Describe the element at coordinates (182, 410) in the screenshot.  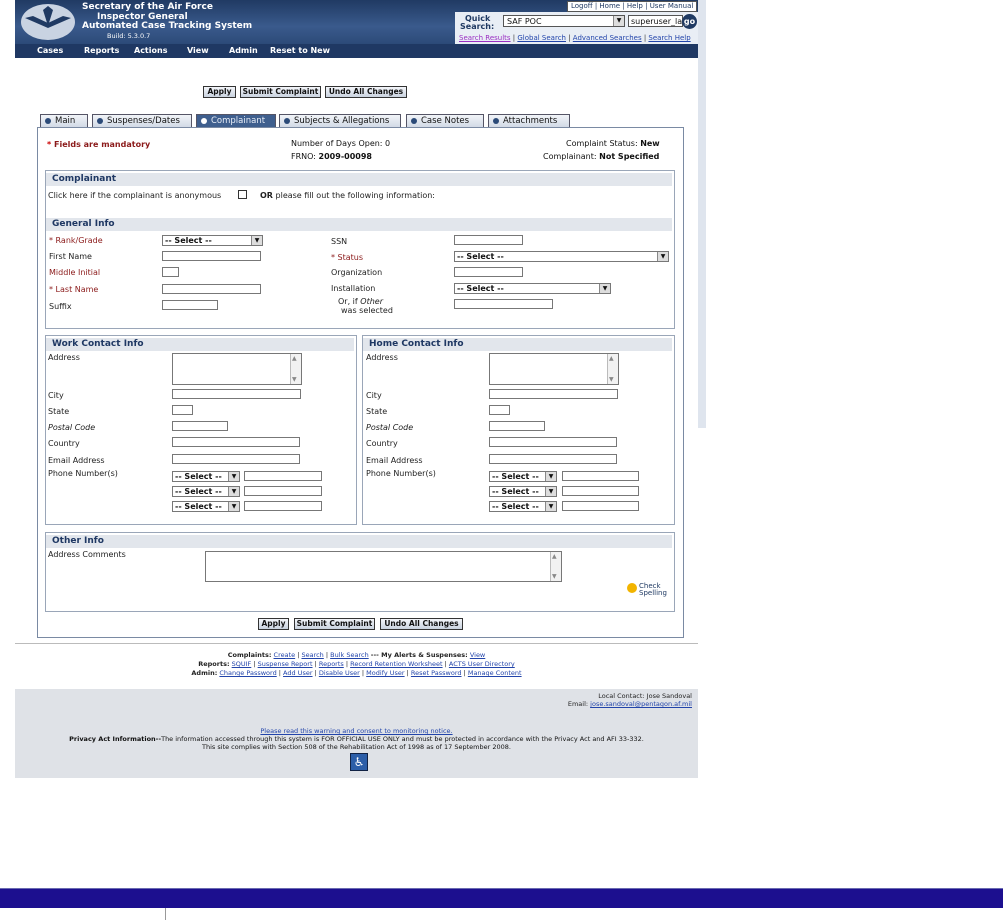
I see `work-state-input` at that location.